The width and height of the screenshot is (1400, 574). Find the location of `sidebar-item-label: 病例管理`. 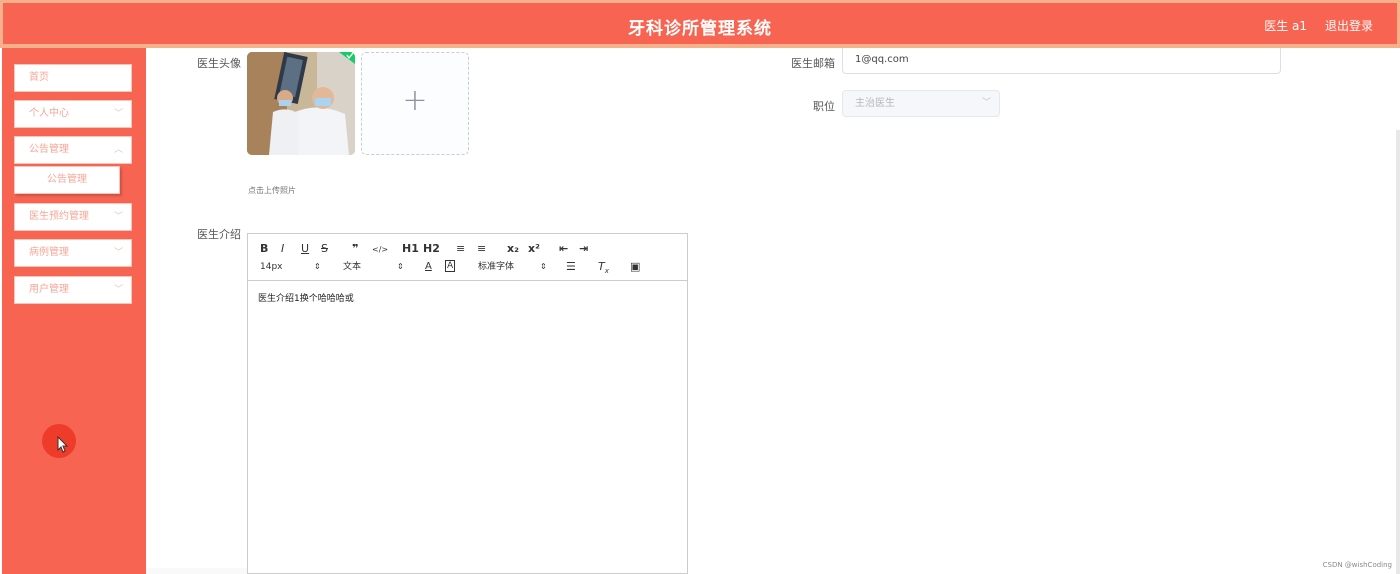

sidebar-item-label: 病例管理 is located at coordinates (49, 252).